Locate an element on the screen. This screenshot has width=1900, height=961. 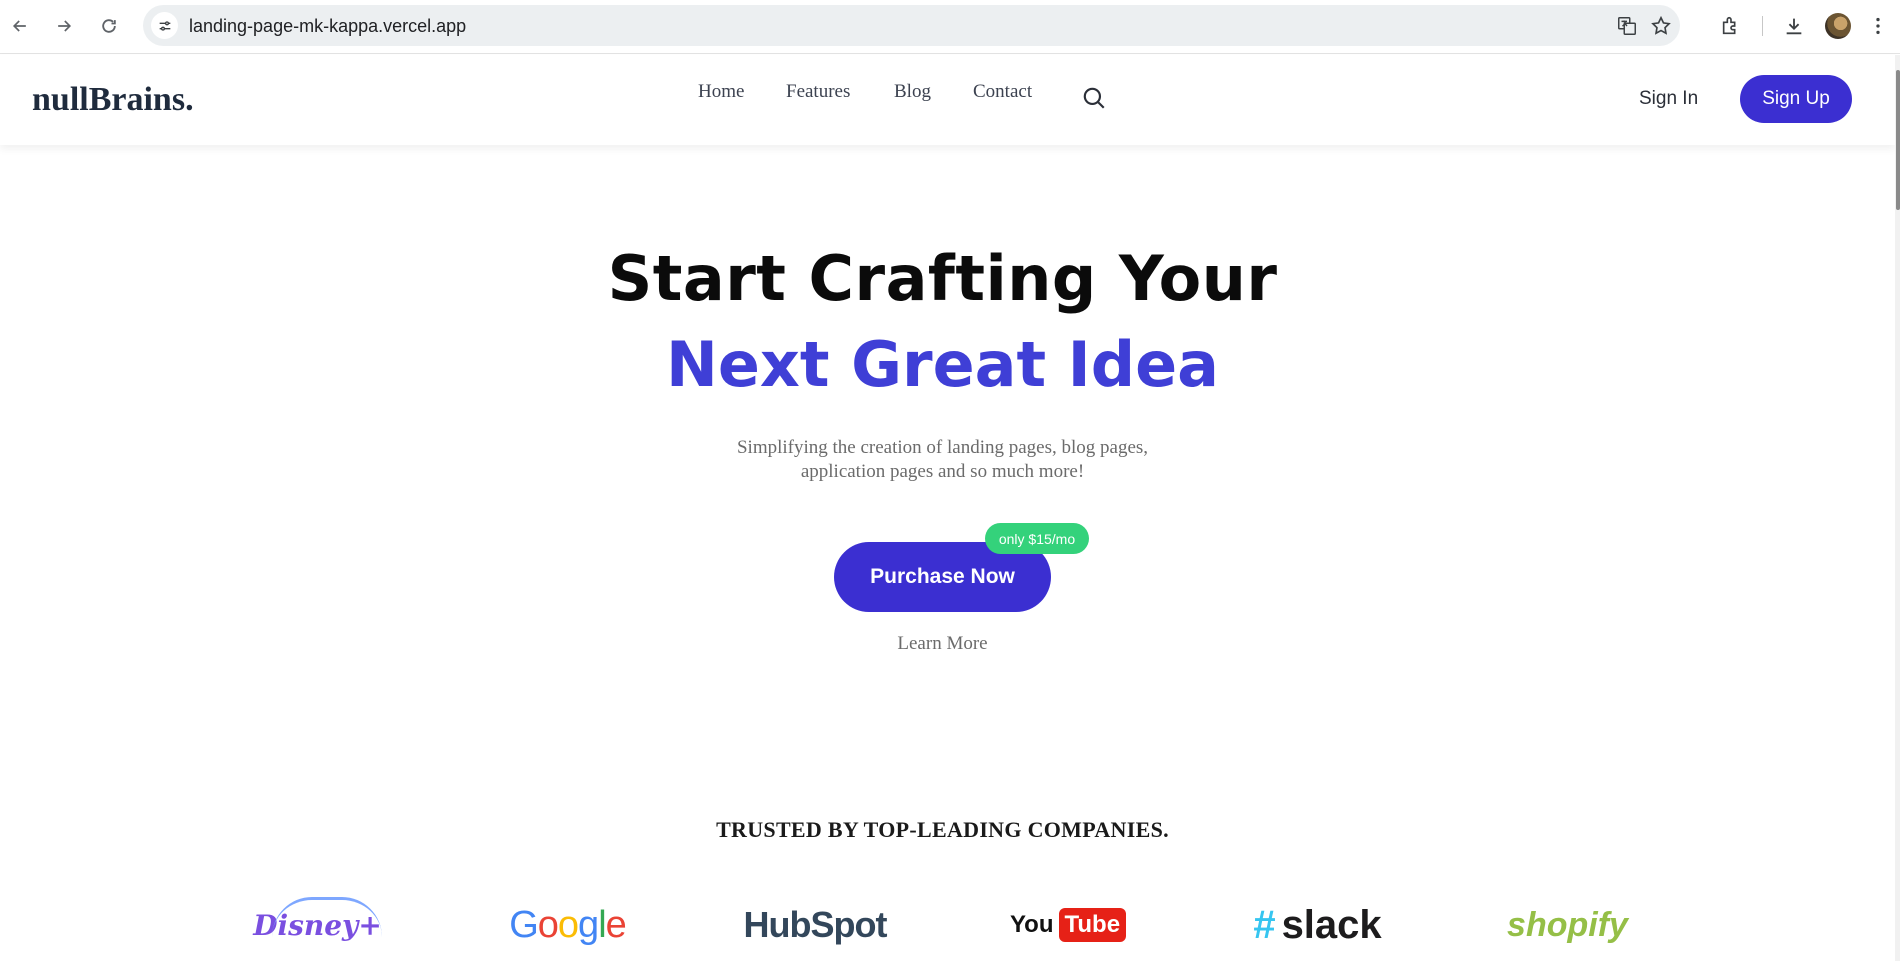
slack-logo-text: slack is located at coordinates (1331, 924).